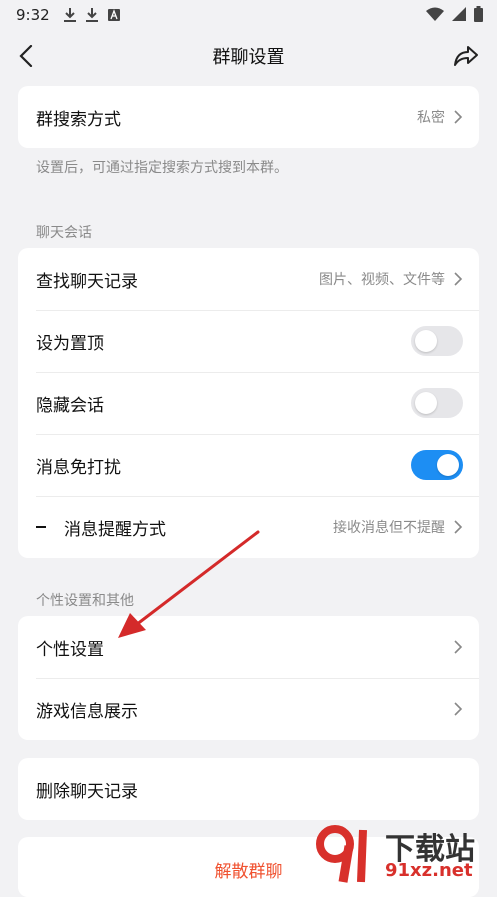 This screenshot has height=897, width=497. I want to click on signal-icon, so click(459, 14).